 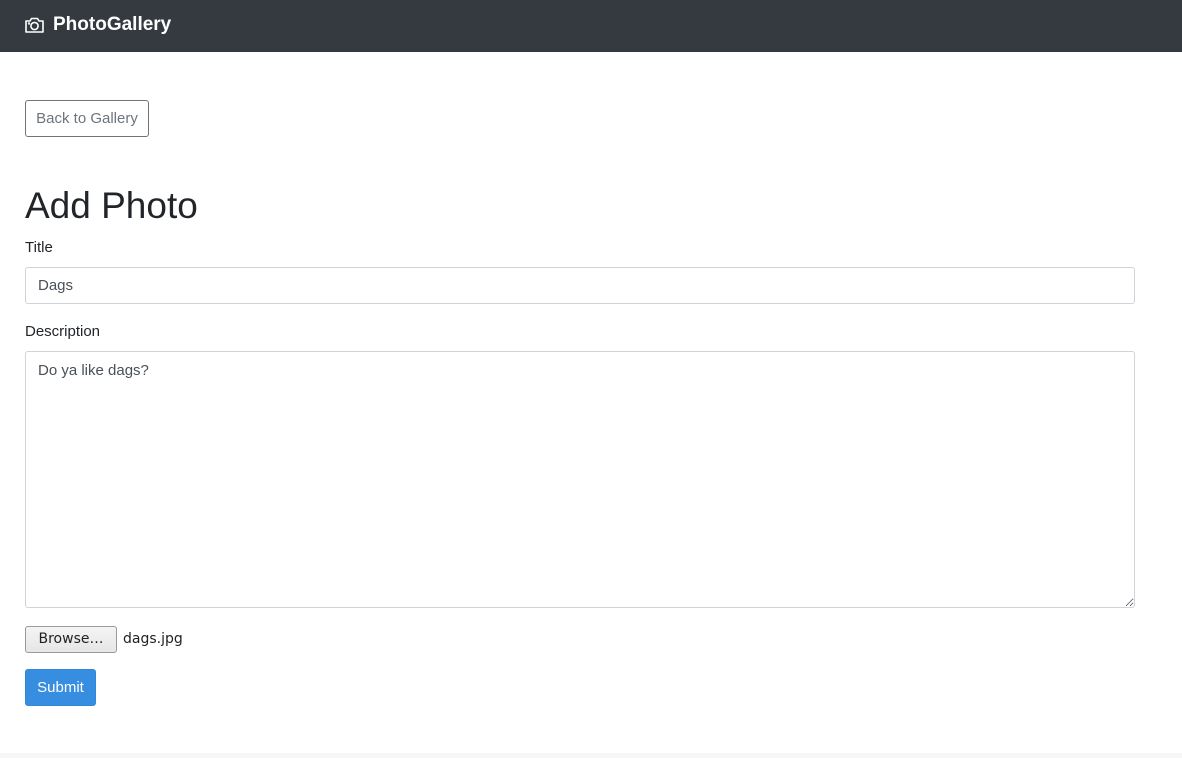 I want to click on title-input, so click(x=580, y=285).